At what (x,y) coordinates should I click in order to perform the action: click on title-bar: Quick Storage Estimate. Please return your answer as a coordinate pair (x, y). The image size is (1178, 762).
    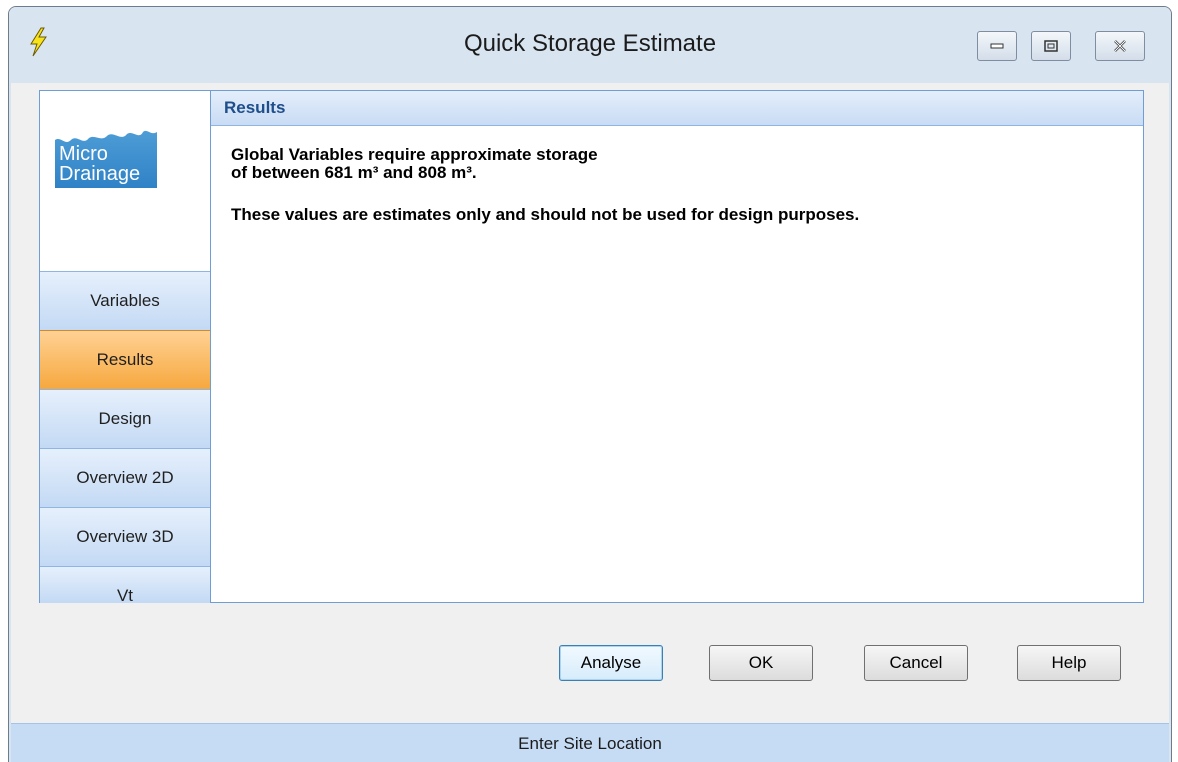
    Looking at the image, I should click on (590, 45).